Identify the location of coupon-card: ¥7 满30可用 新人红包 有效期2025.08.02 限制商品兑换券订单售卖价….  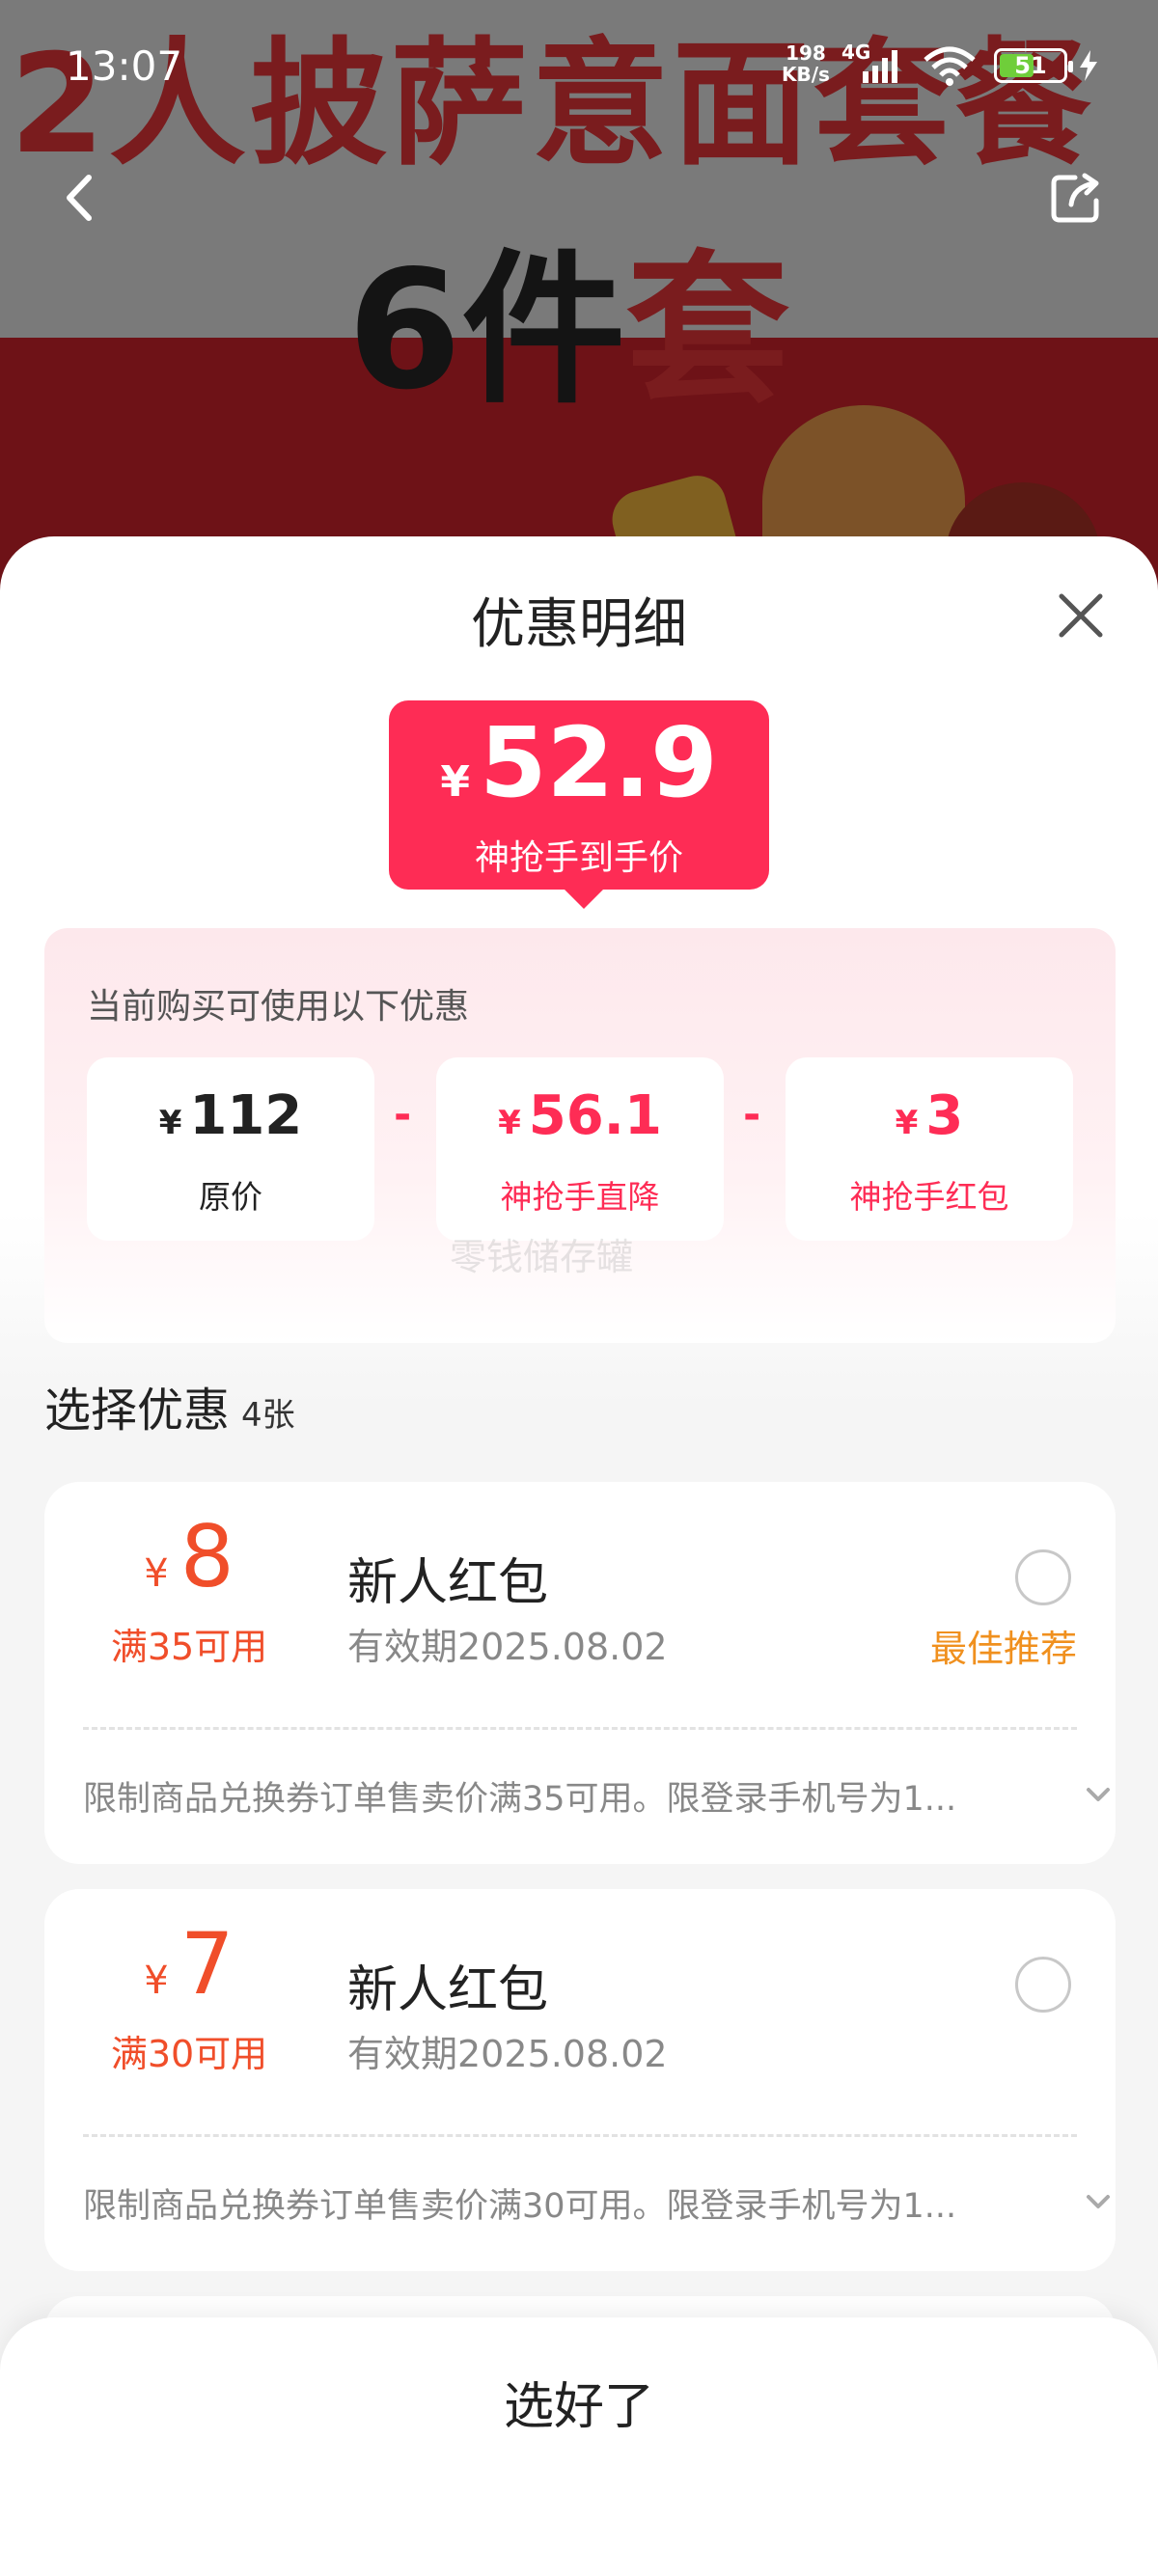
(580, 2080).